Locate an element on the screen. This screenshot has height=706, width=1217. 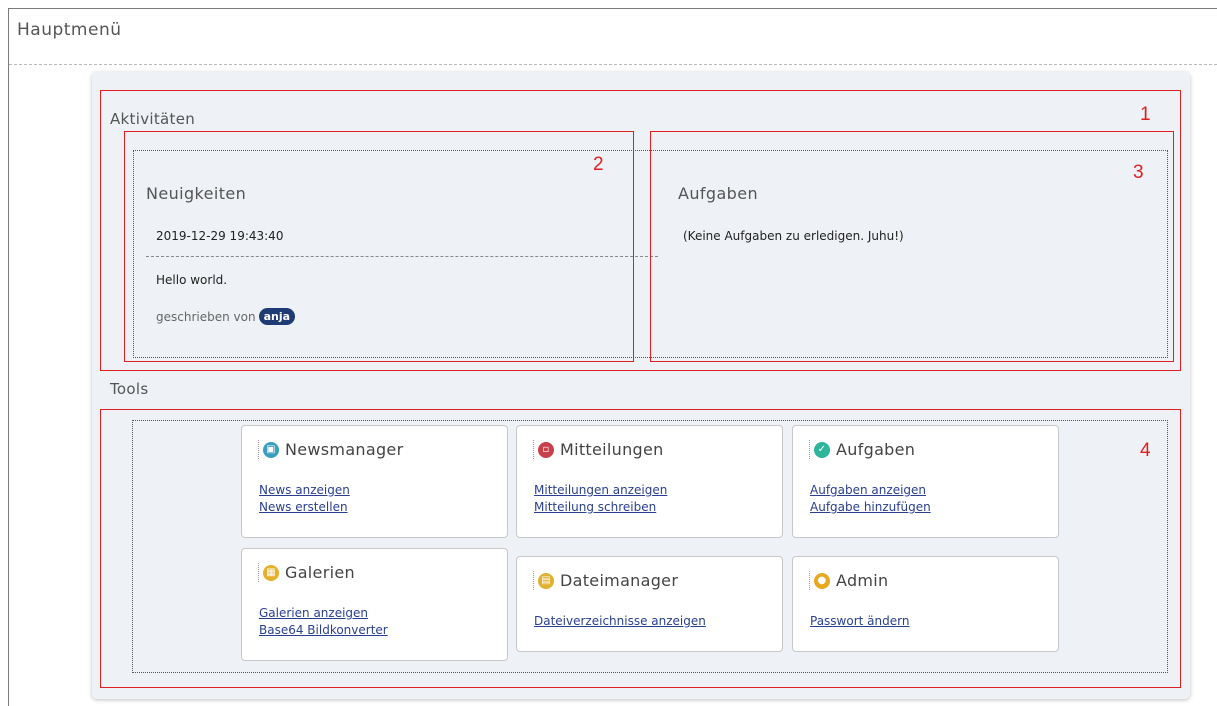
annotation-number-1: 1 is located at coordinates (1145, 114).